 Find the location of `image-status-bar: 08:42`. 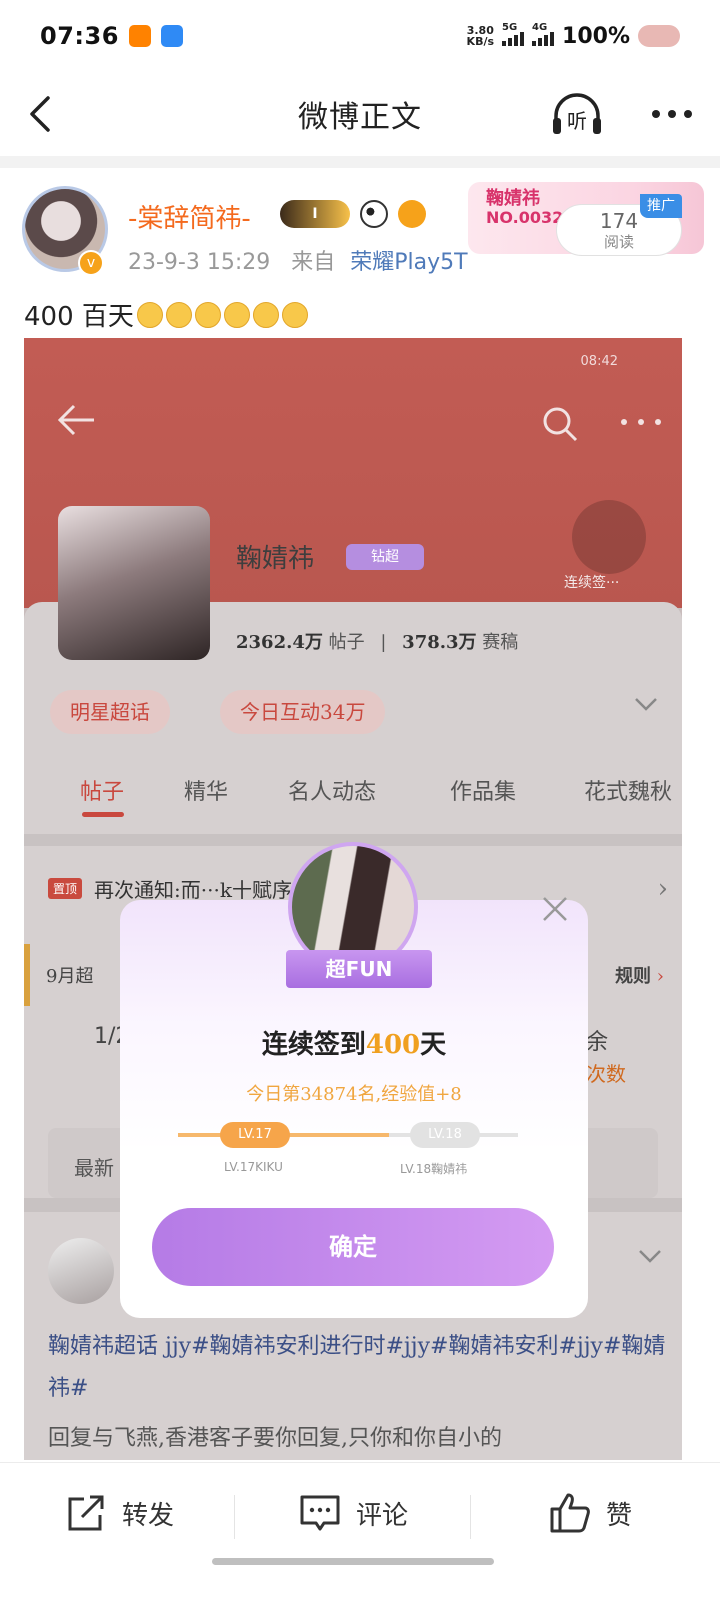

image-status-bar: 08:42 is located at coordinates (368, 364).